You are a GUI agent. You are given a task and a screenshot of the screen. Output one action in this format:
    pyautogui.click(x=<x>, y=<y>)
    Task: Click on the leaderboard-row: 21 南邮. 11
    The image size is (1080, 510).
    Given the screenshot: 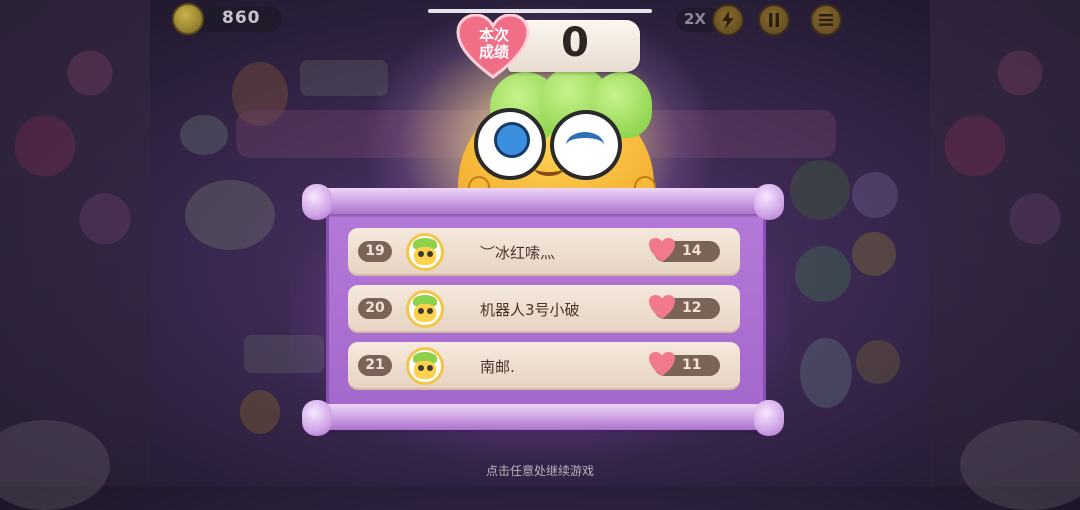 What is the action you would take?
    pyautogui.click(x=544, y=366)
    